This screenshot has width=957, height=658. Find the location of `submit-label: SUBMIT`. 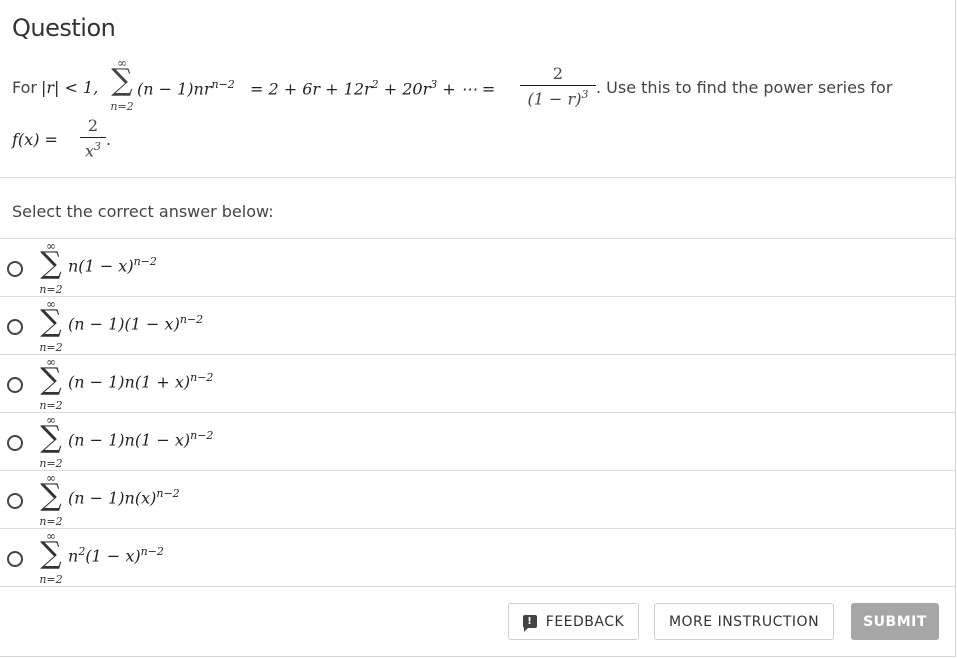

submit-label: SUBMIT is located at coordinates (895, 621).